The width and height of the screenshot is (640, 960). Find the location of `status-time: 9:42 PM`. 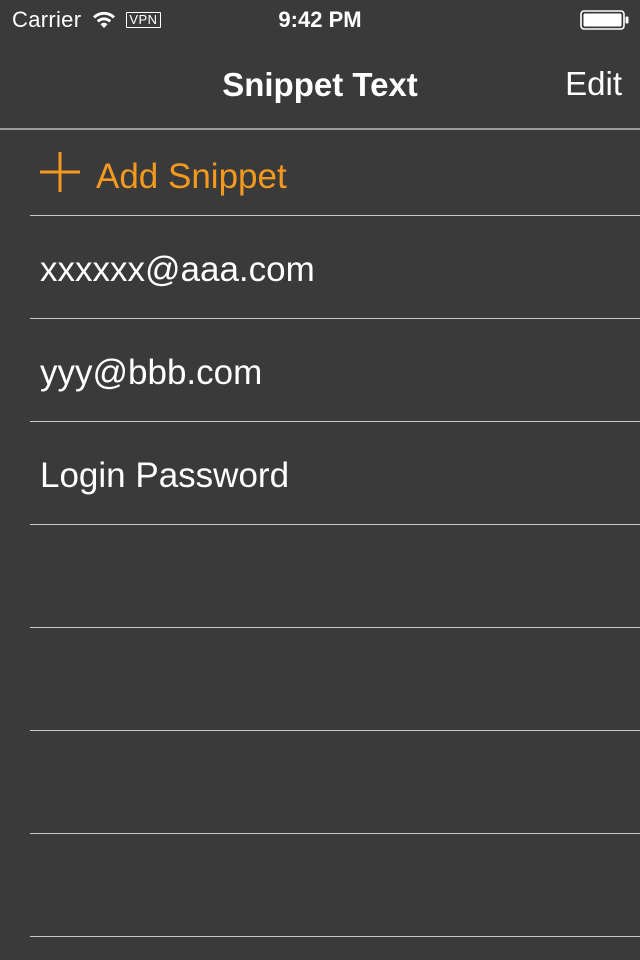

status-time: 9:42 PM is located at coordinates (320, 19).